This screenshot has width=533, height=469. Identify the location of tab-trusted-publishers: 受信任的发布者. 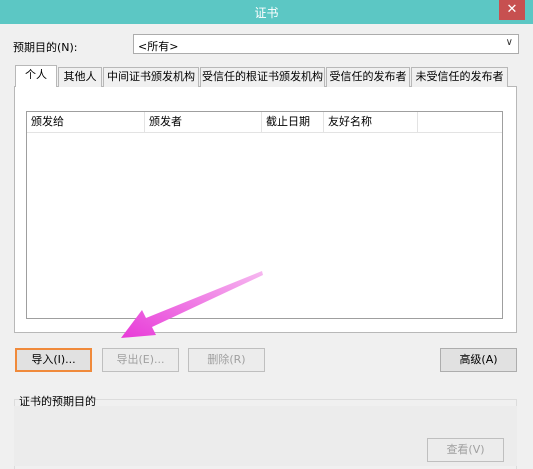
(368, 77).